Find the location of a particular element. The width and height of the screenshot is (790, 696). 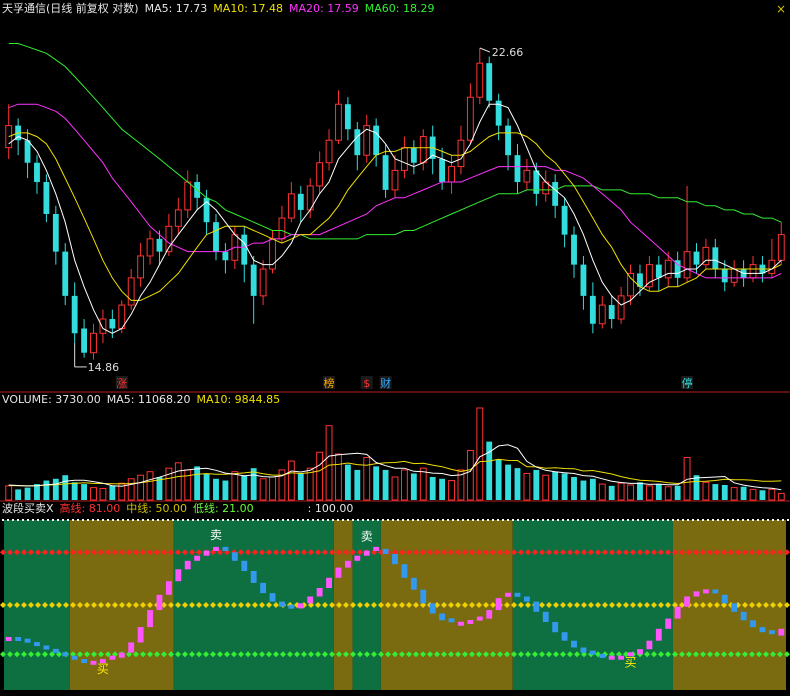

ma60-legend: MA60: 18.29 is located at coordinates (399, 8).